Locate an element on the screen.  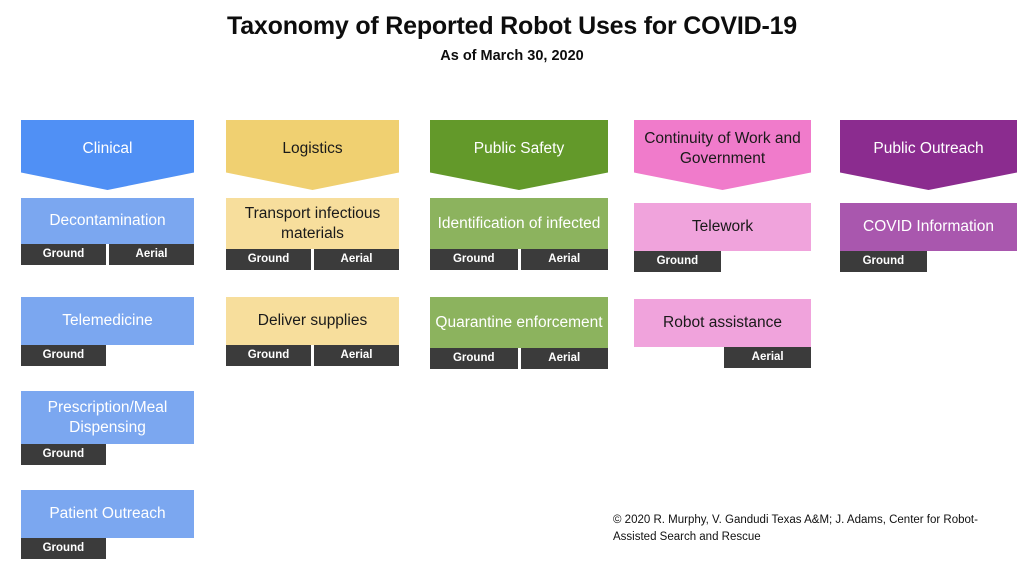
category-header-logistics: Logistics is located at coordinates (312, 155).